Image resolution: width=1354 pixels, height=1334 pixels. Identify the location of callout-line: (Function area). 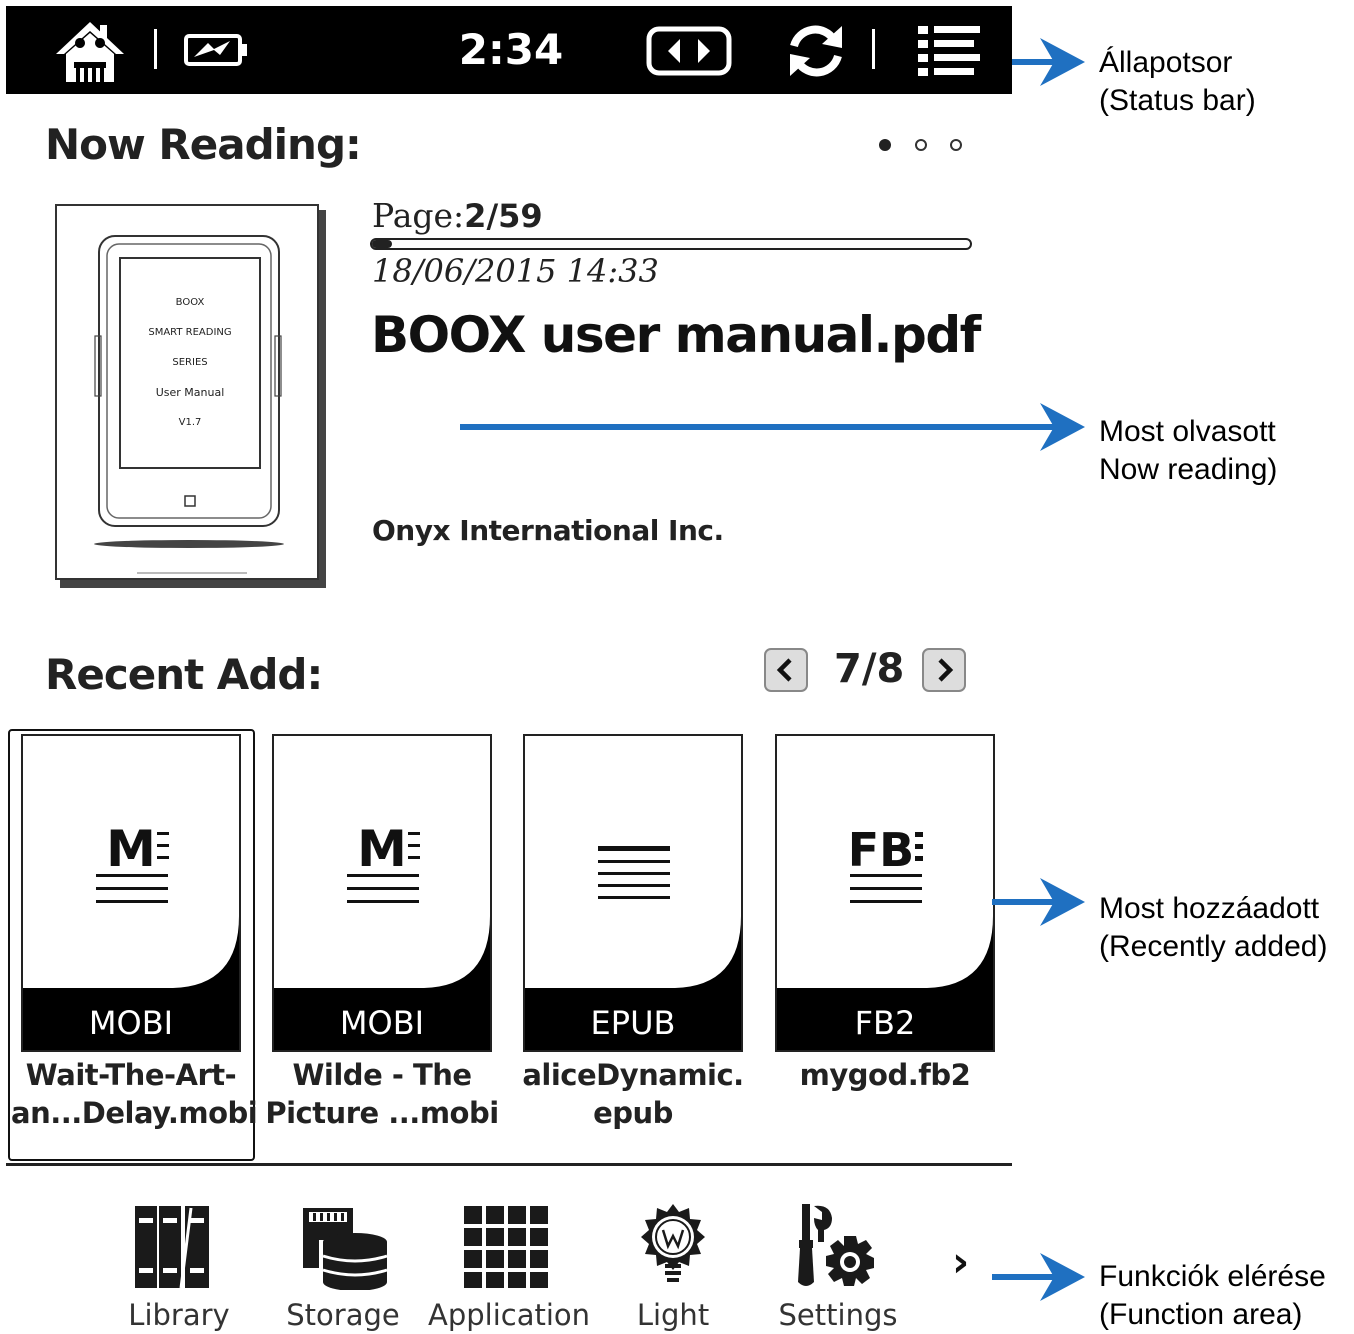
(1201, 1314).